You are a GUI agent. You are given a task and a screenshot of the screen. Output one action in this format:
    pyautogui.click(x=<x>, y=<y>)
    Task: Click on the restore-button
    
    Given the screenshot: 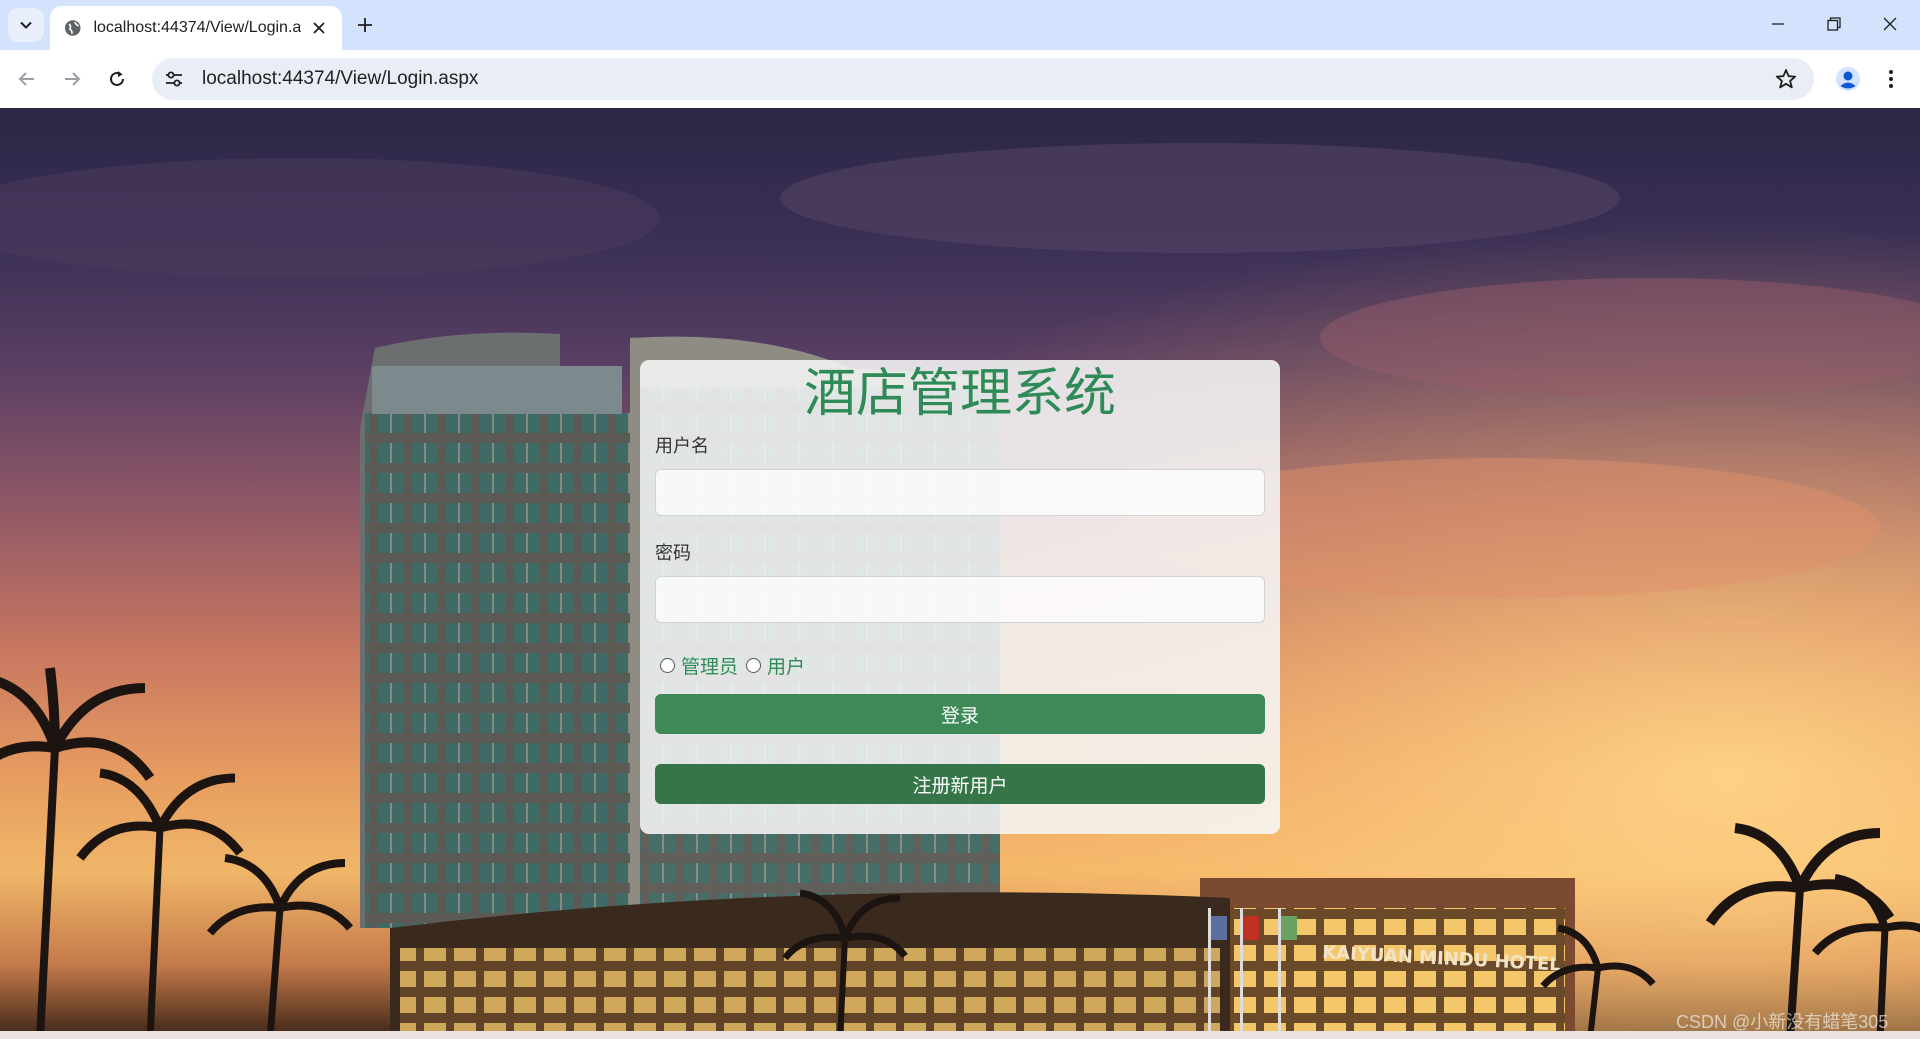 What is the action you would take?
    pyautogui.click(x=1834, y=24)
    